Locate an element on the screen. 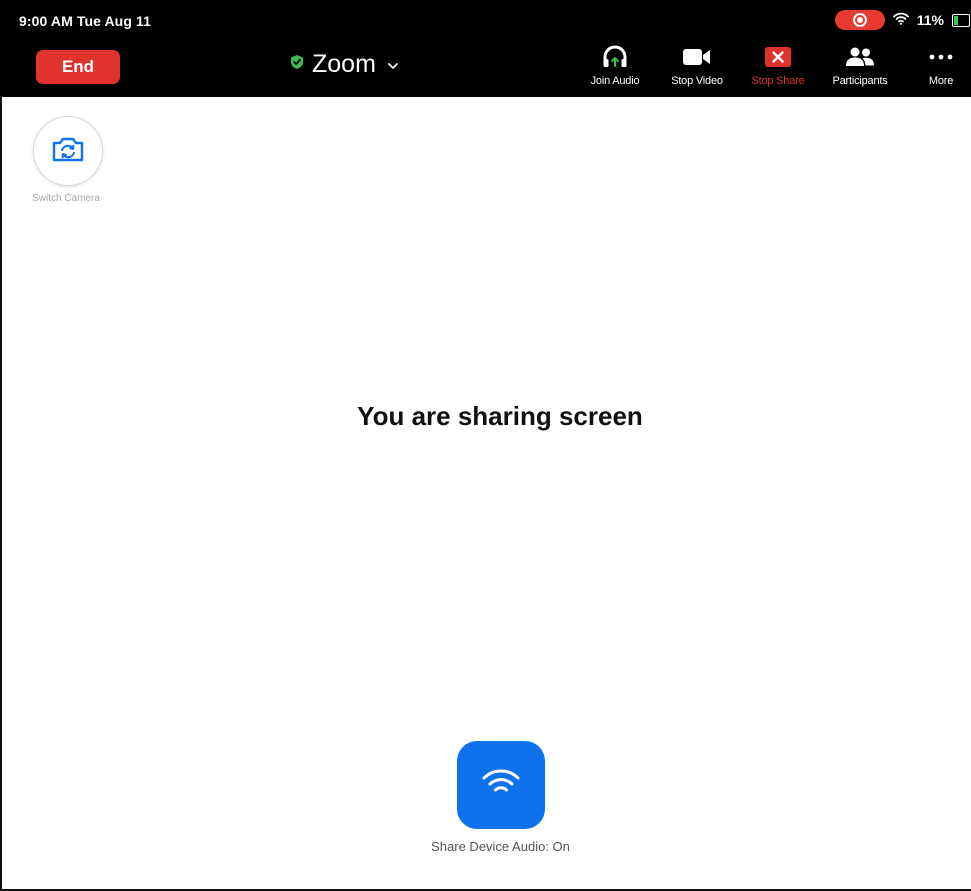 This screenshot has height=891, width=971. battery-percent: 11% is located at coordinates (930, 20).